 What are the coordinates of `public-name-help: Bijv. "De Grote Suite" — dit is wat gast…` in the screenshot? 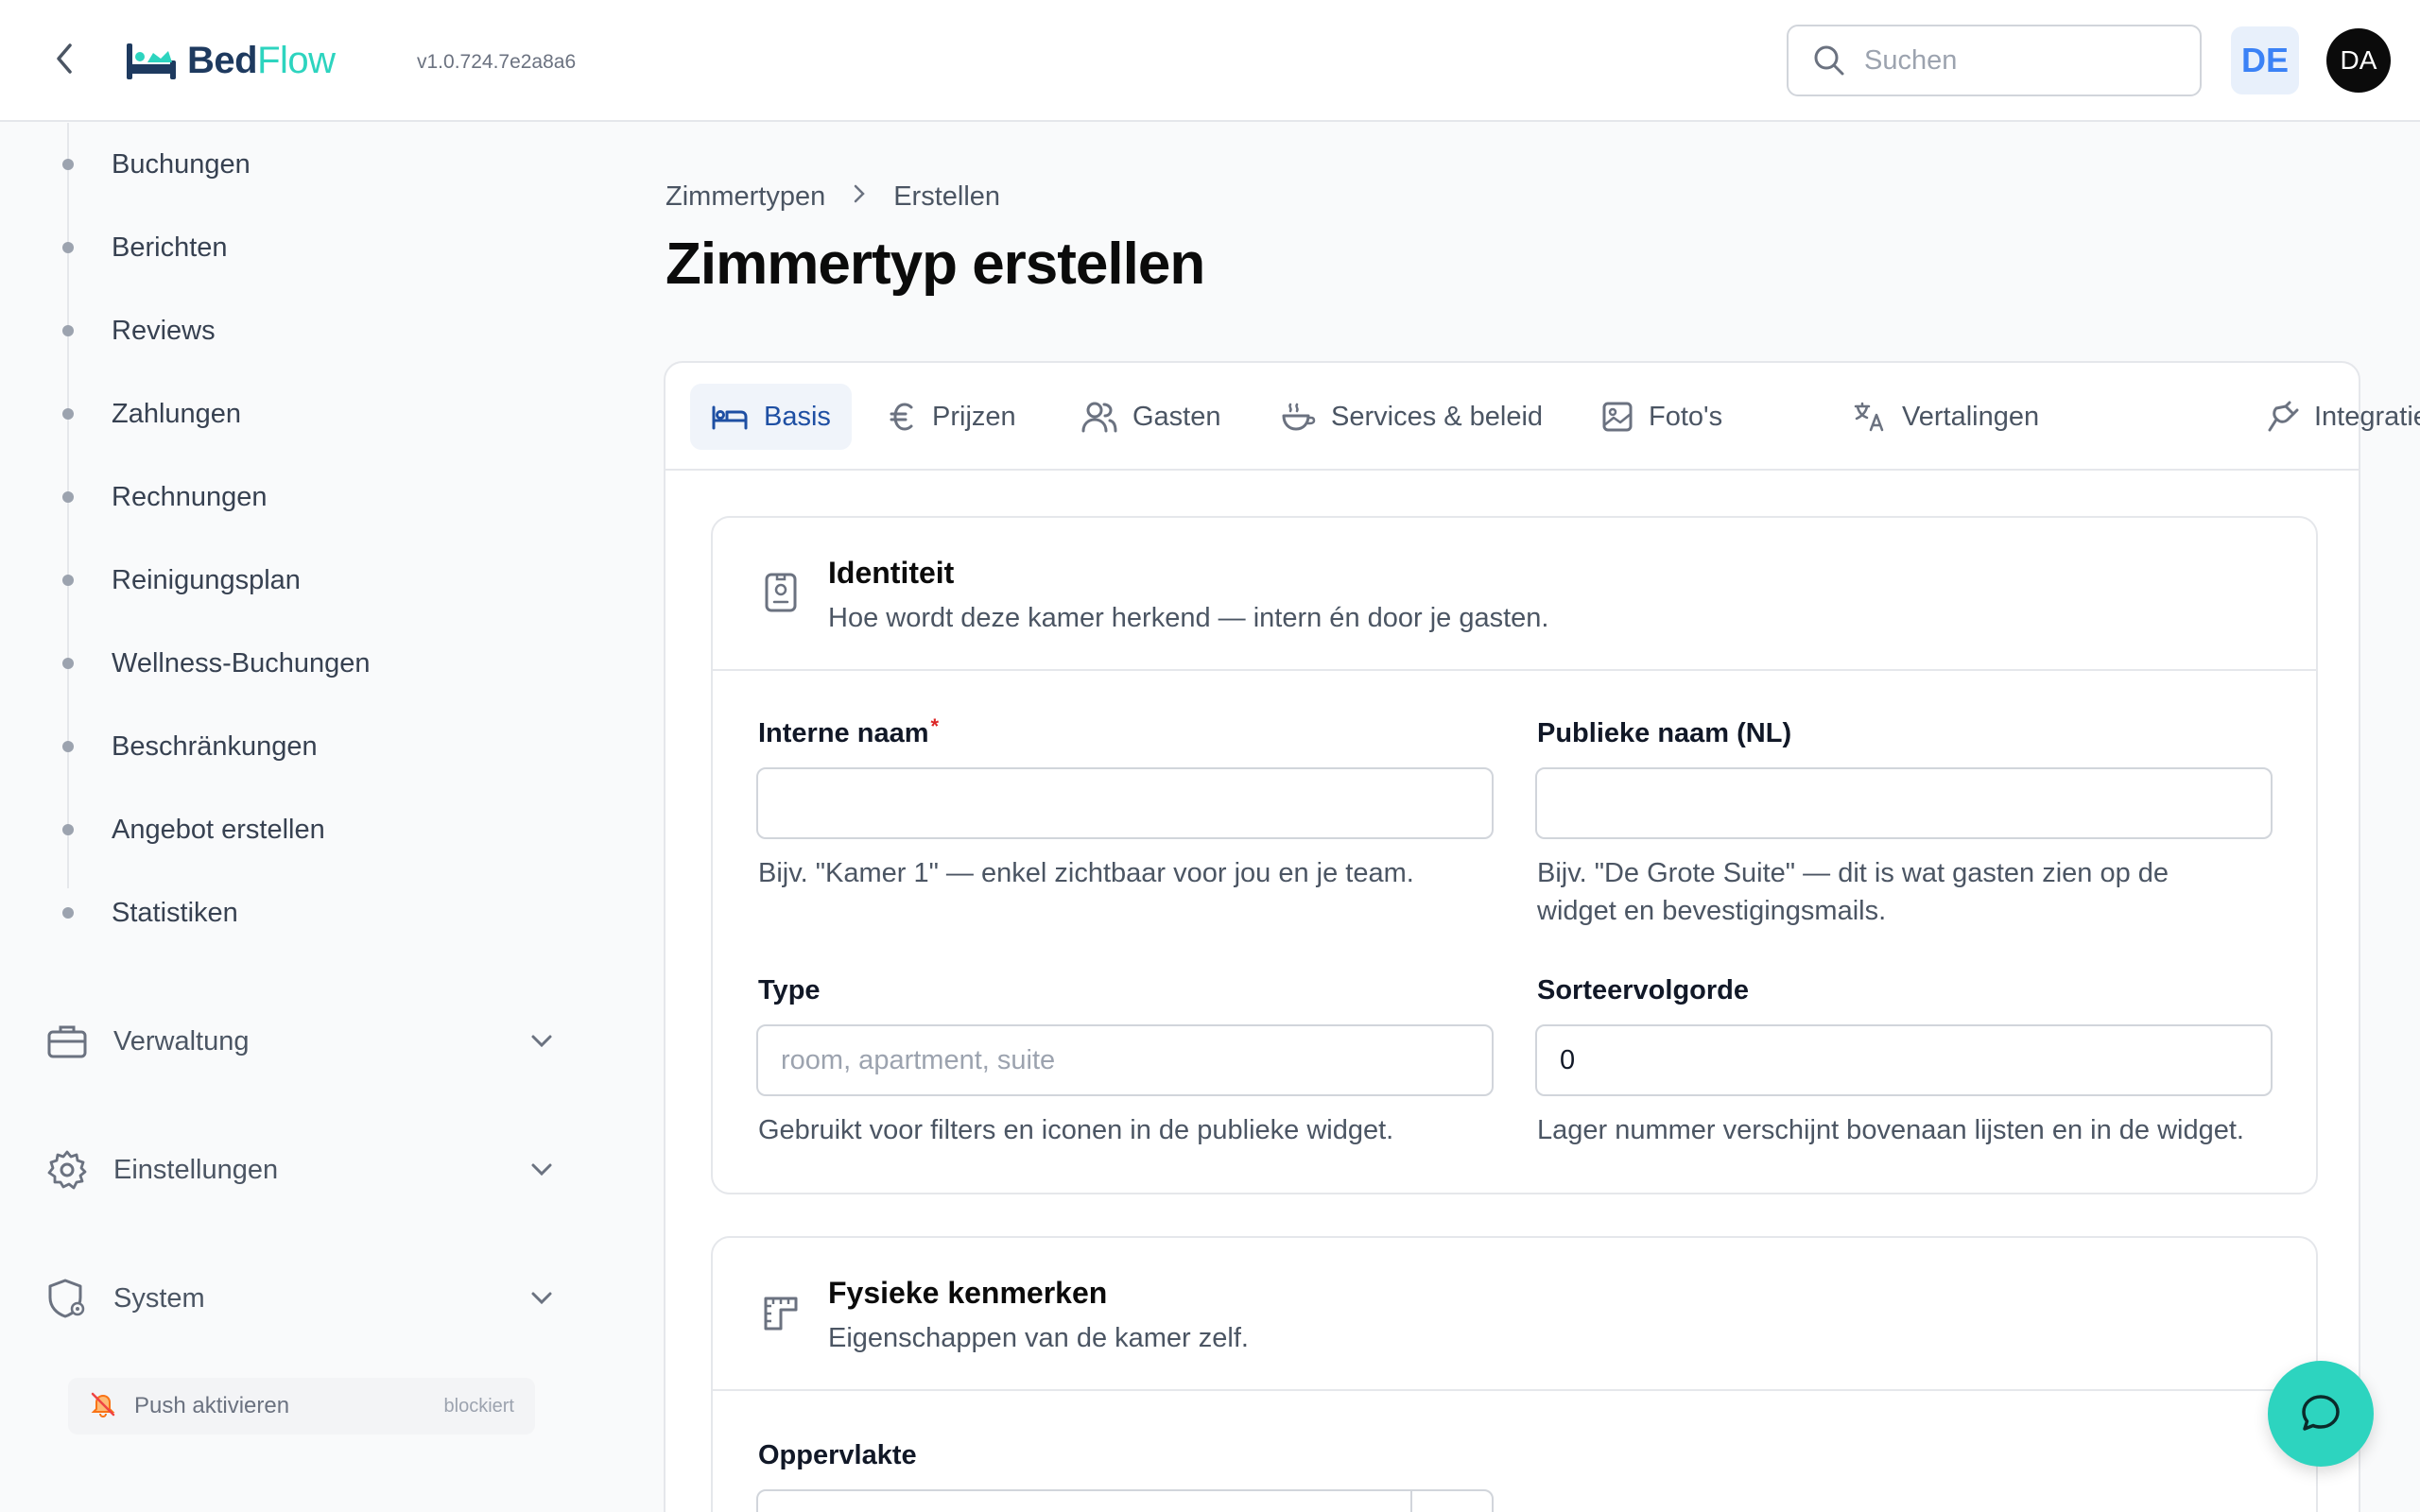 It's located at (1853, 892).